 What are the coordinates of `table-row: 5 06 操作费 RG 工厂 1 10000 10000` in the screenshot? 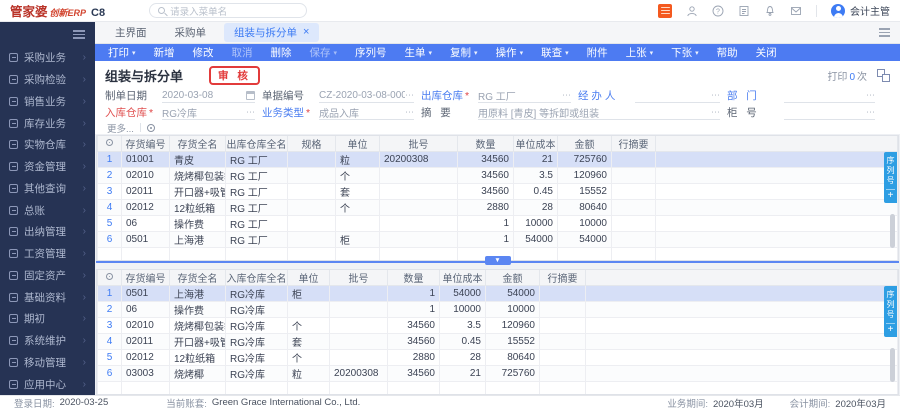 It's located at (497, 223).